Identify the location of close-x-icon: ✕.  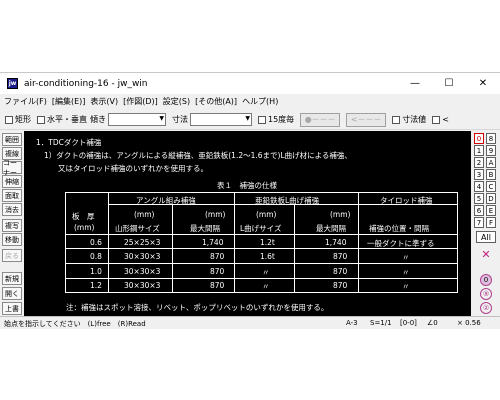
(486, 254).